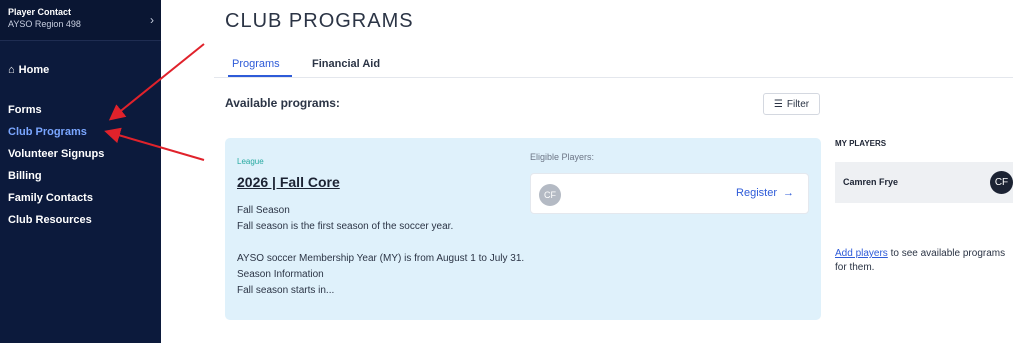 The height and width of the screenshot is (343, 1013). I want to click on sidebar-item-billing: Billing, so click(56, 176).